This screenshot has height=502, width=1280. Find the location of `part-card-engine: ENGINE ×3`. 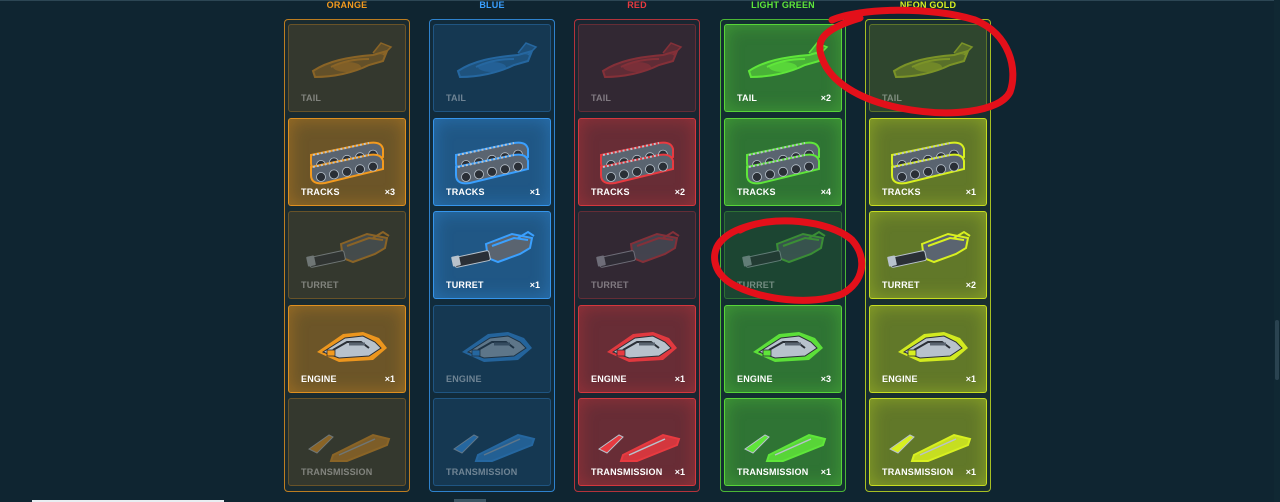

part-card-engine: ENGINE ×3 is located at coordinates (783, 349).